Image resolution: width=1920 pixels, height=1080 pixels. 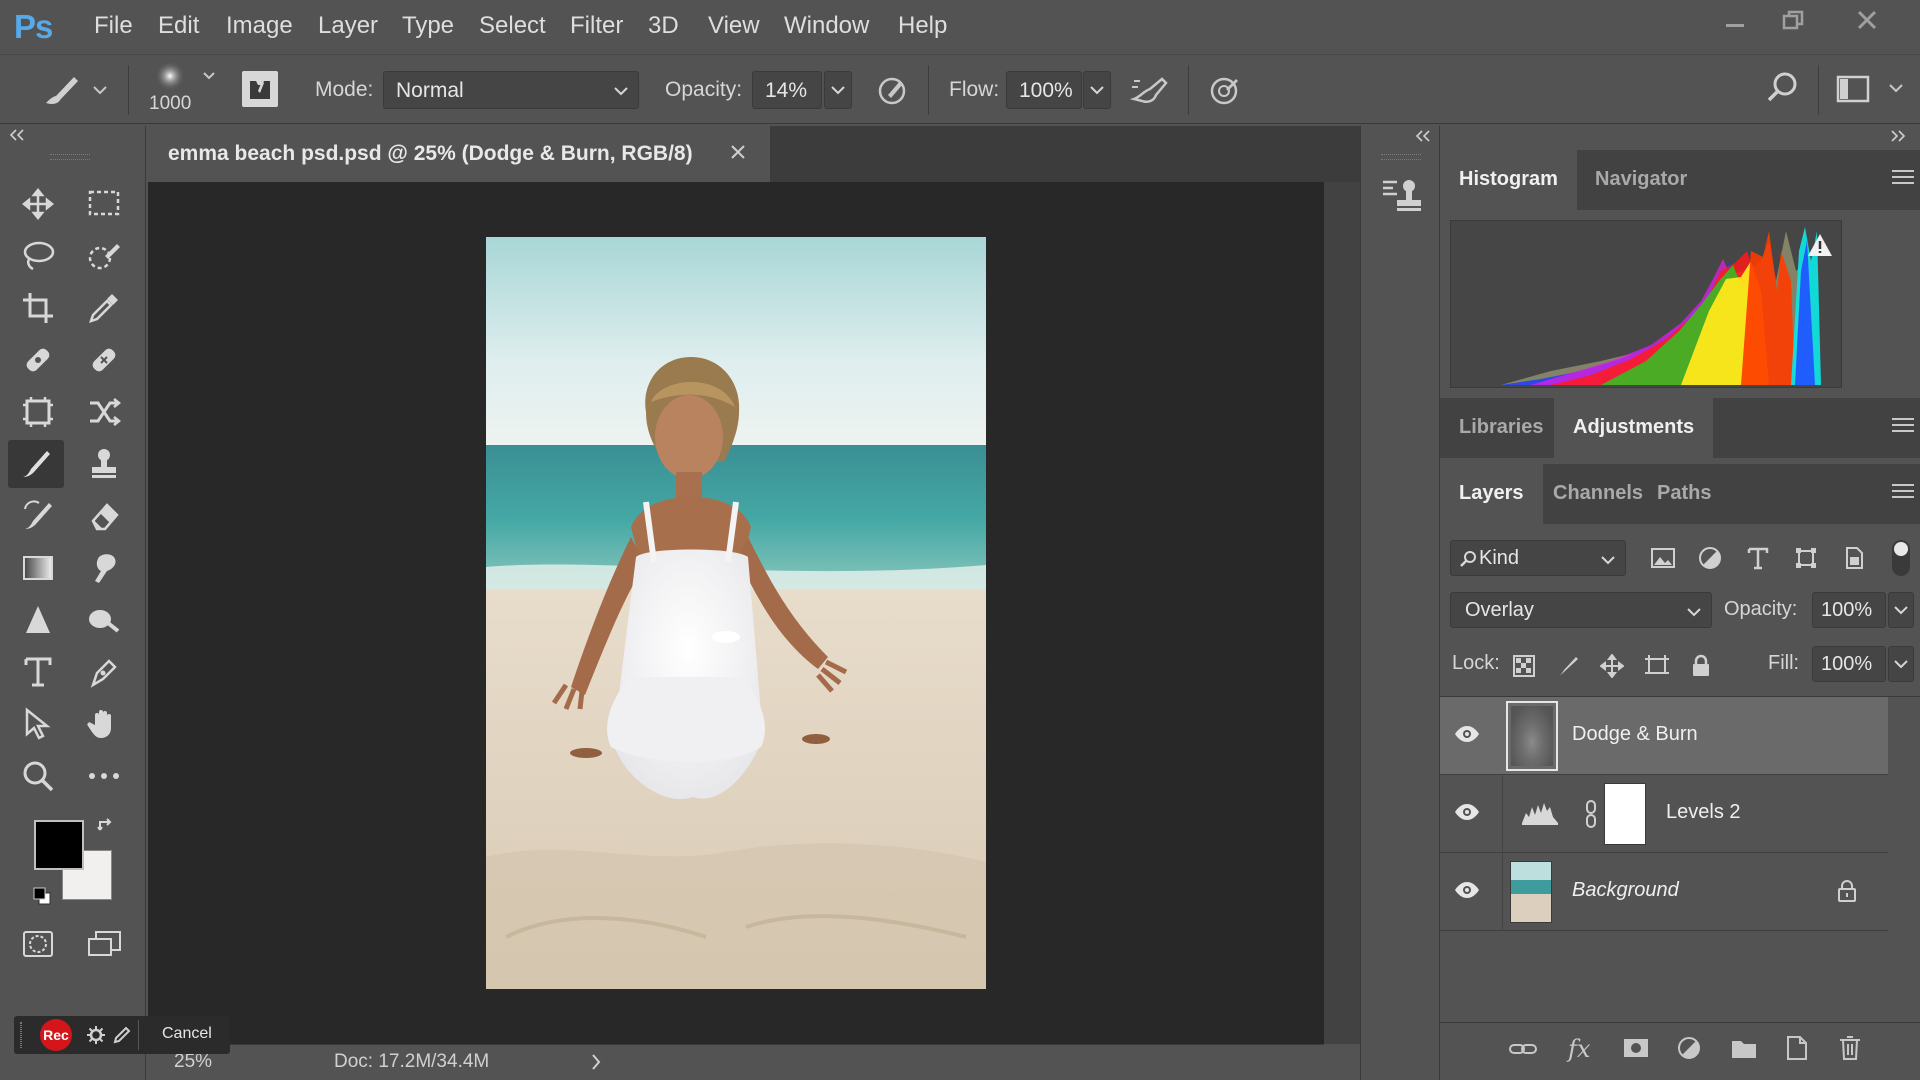 I want to click on add-mask-button, so click(x=1636, y=1048).